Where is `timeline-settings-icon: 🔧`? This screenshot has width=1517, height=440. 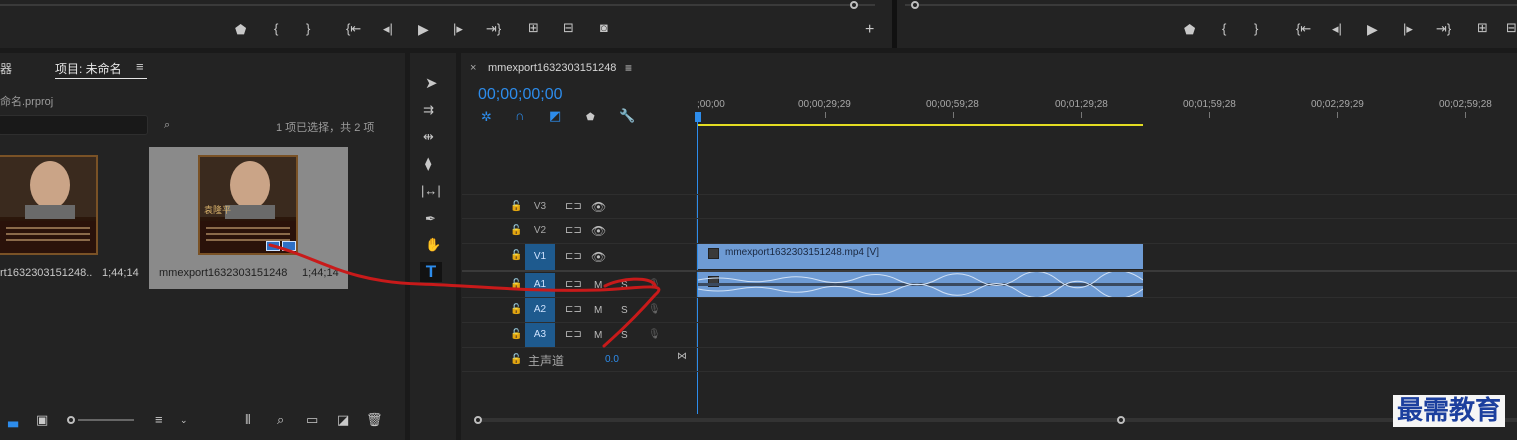
timeline-settings-icon: 🔧 is located at coordinates (627, 116).